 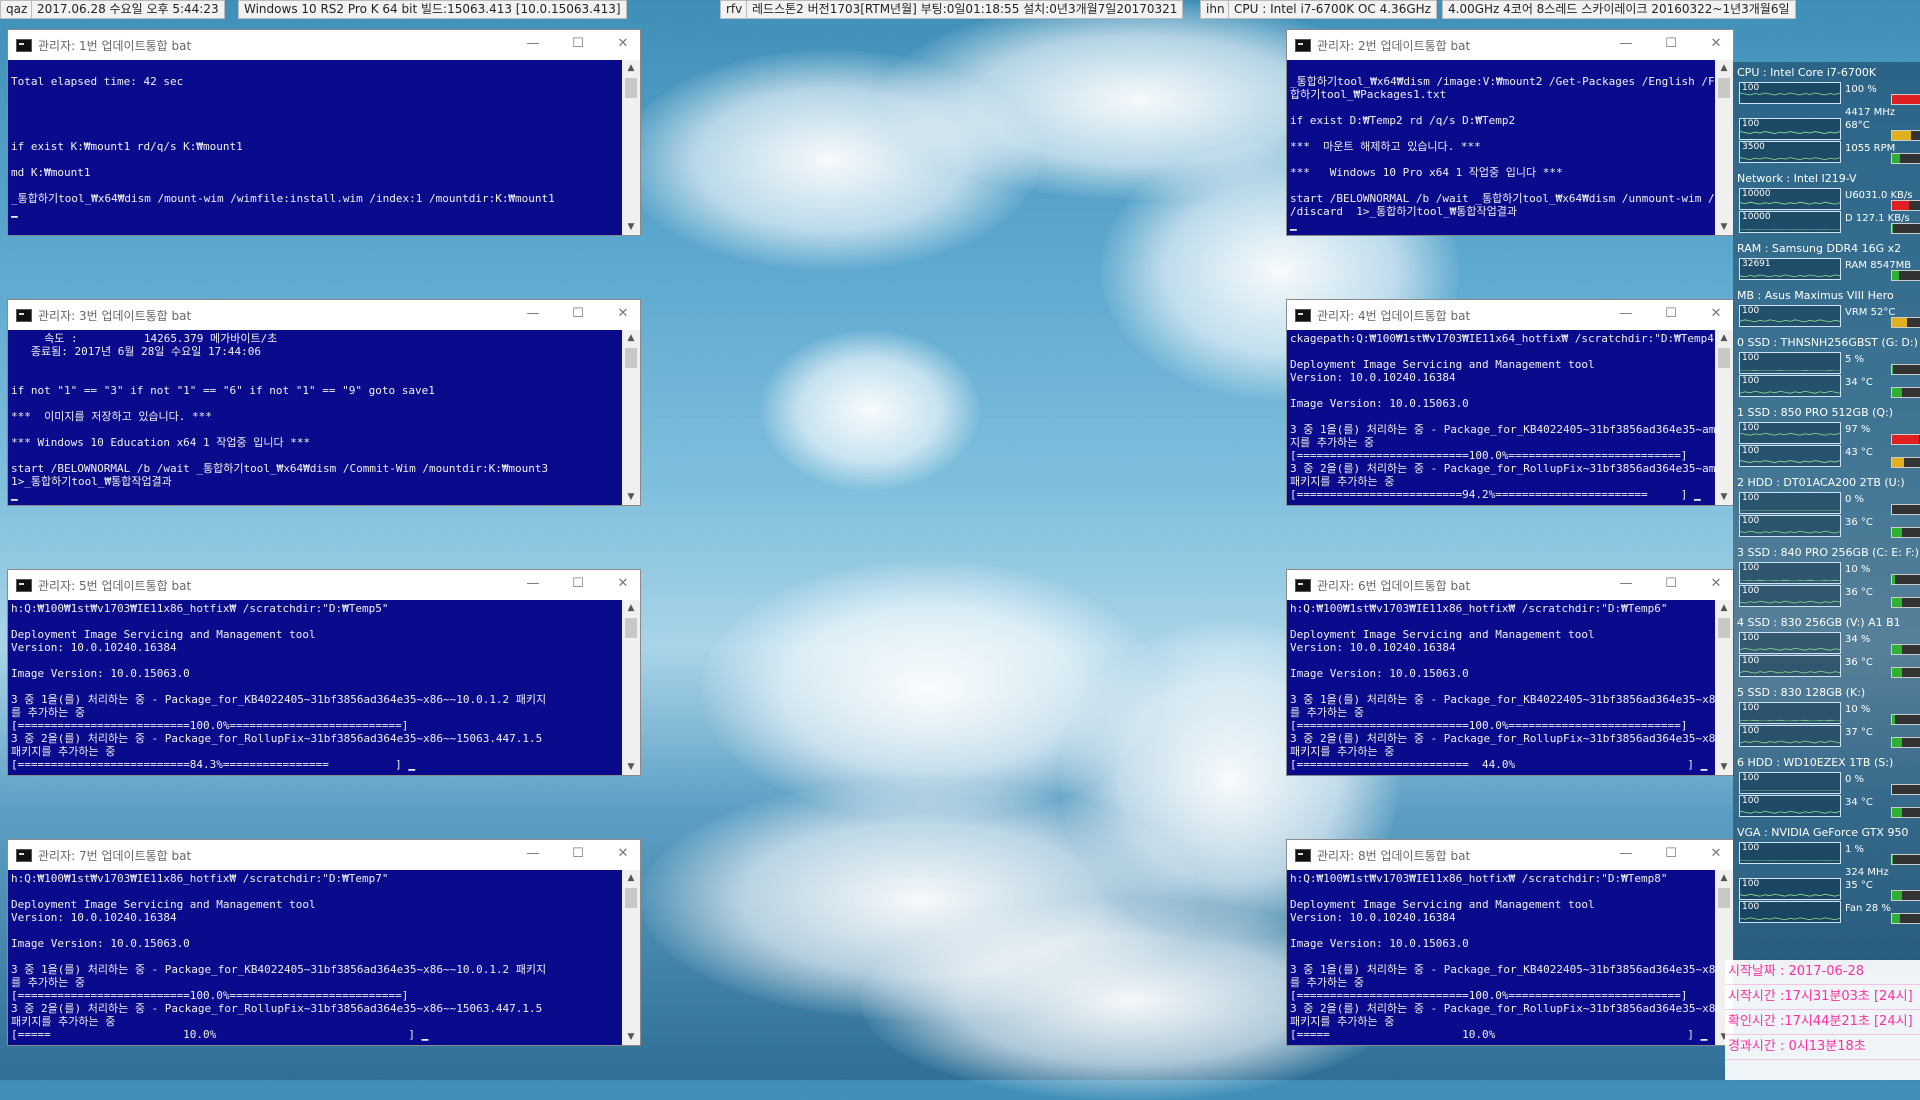 I want to click on window-titlebar: 관리자: 1번 업데이트통합 bat—☐✕, so click(x=324, y=45).